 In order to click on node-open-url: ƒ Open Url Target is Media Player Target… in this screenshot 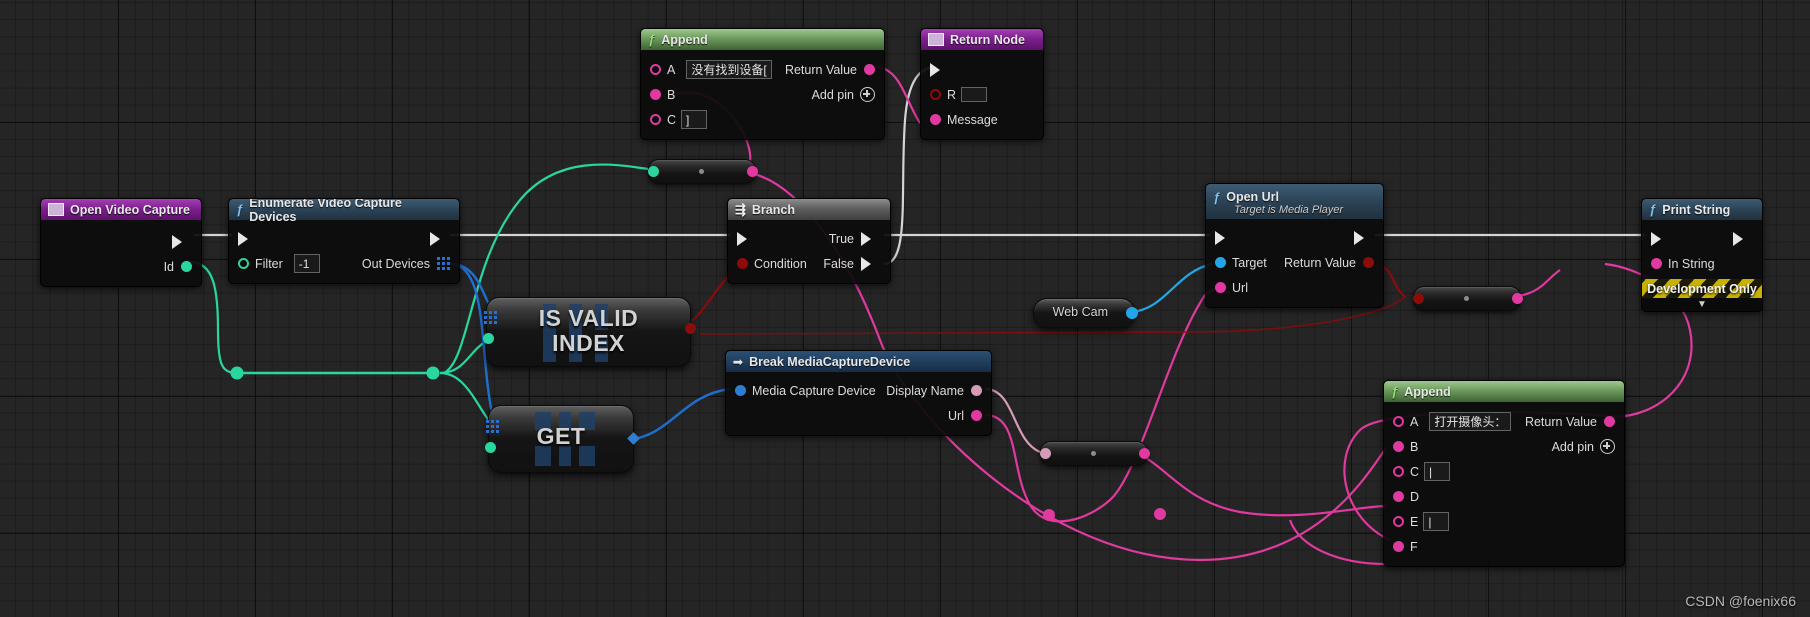, I will do `click(1294, 245)`.